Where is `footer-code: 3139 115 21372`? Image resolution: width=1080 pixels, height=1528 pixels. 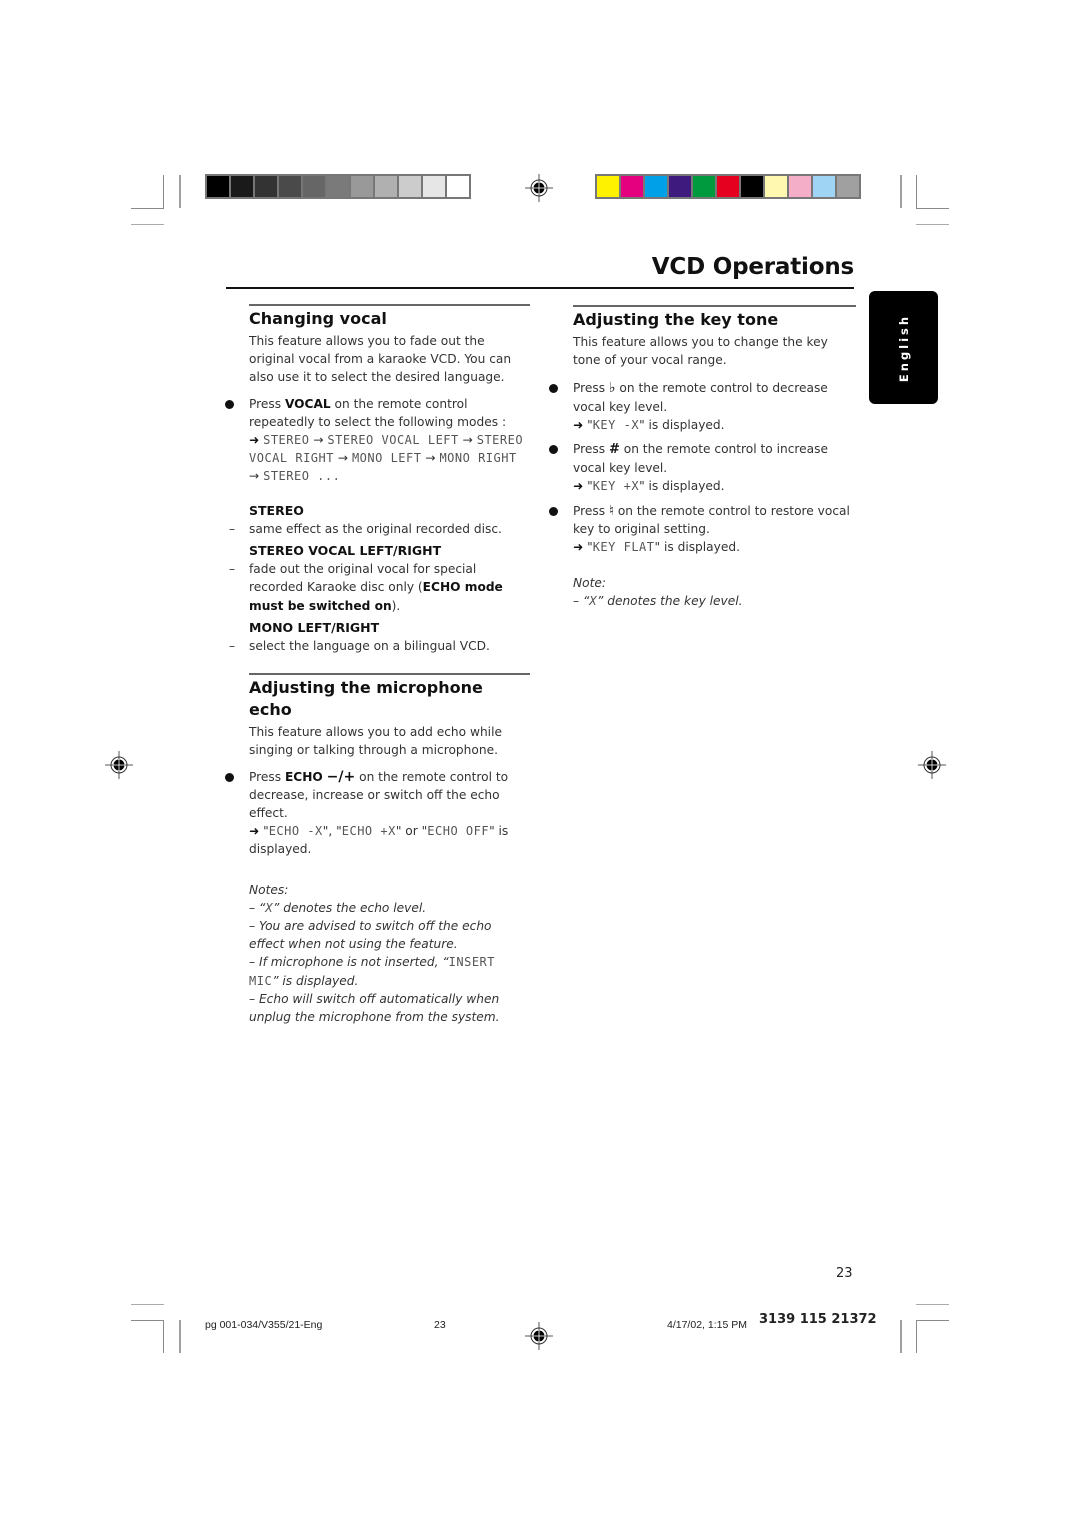 footer-code: 3139 115 21372 is located at coordinates (818, 1319).